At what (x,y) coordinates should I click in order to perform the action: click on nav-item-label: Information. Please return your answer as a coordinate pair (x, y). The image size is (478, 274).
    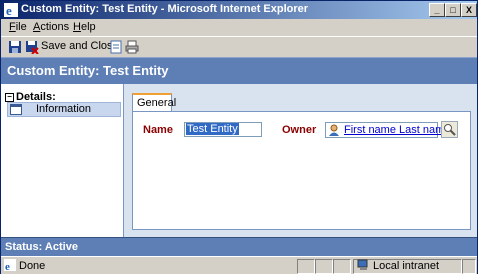
    Looking at the image, I should click on (64, 109).